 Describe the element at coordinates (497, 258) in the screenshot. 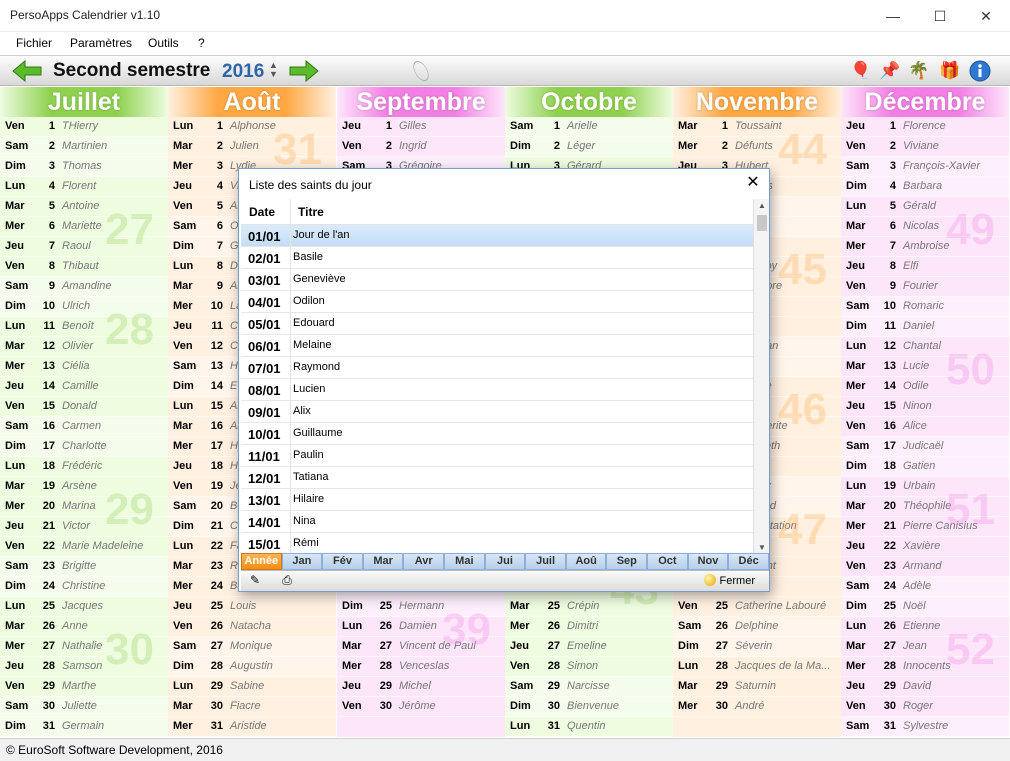

I see `saint-row: 02/01 Basile` at that location.